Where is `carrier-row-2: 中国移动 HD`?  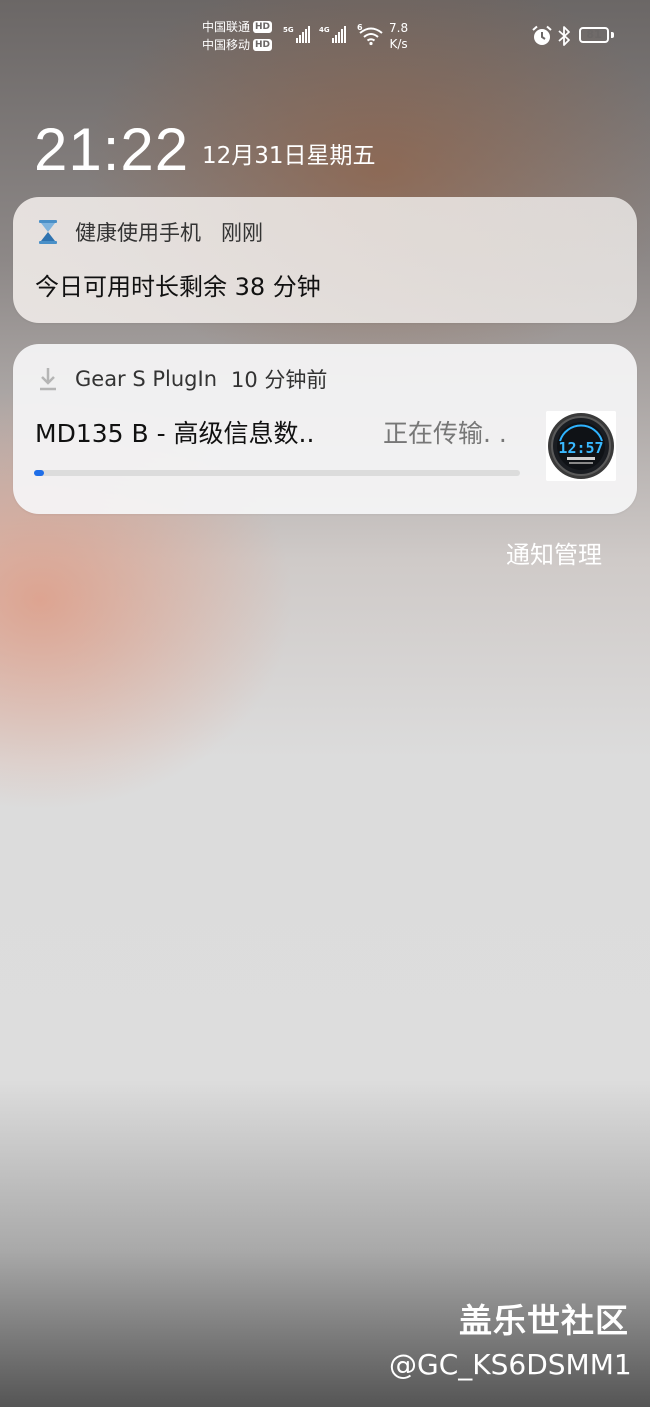 carrier-row-2: 中国移动 HD is located at coordinates (237, 45).